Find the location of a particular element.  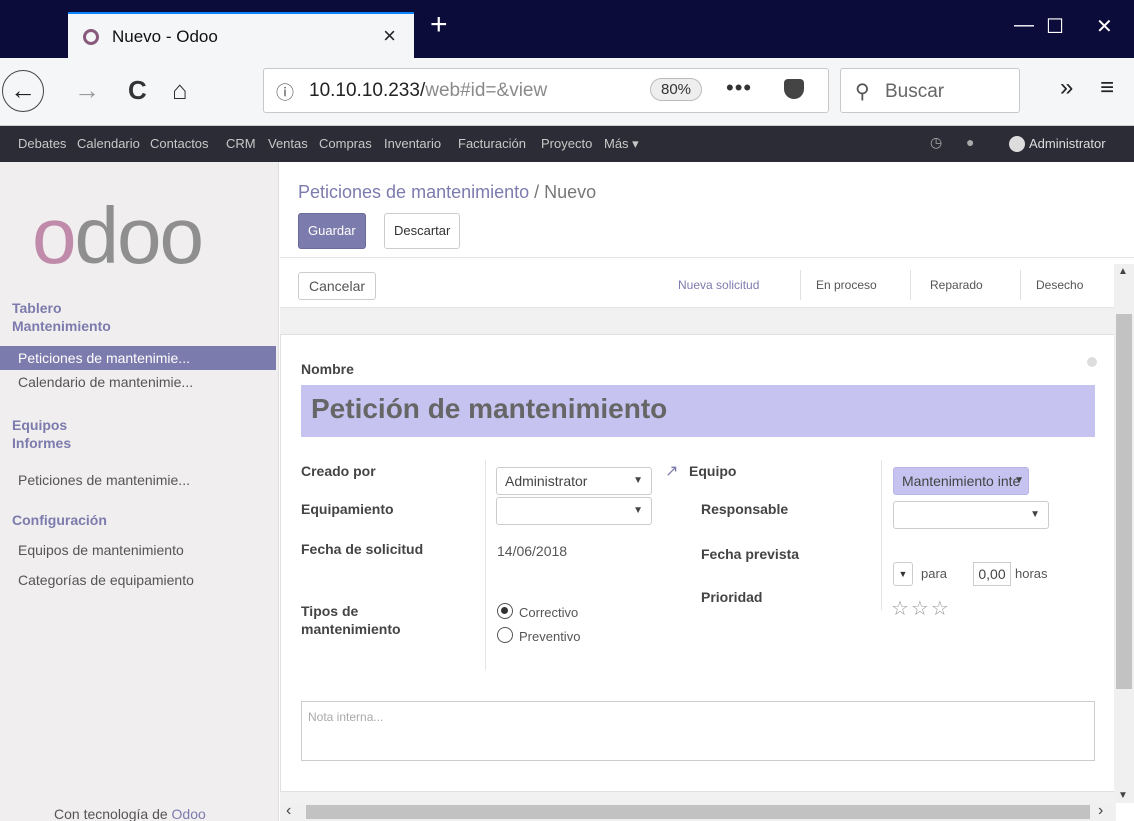

vertical-scrollbar: ▲ ▼ is located at coordinates (1124, 533).